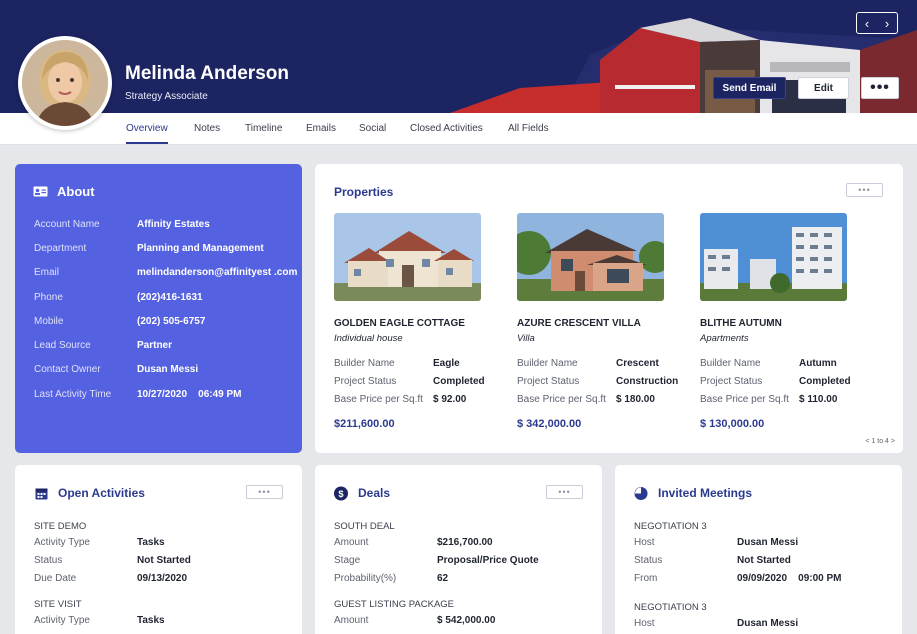 This screenshot has height=634, width=917. What do you see at coordinates (465, 542) in the screenshot?
I see `field-value: $216,700.00` at bounding box center [465, 542].